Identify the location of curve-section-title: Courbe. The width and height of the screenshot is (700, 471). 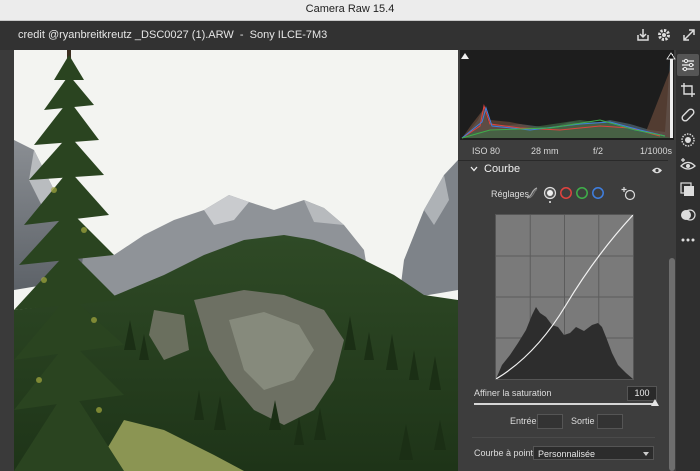
(502, 169).